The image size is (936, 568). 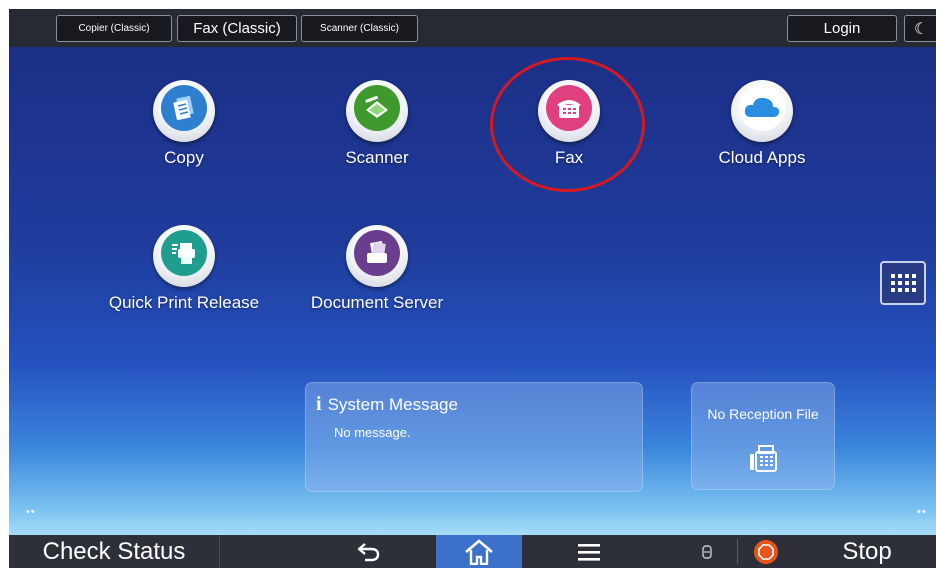 What do you see at coordinates (184, 157) in the screenshot?
I see `app-label: Copy` at bounding box center [184, 157].